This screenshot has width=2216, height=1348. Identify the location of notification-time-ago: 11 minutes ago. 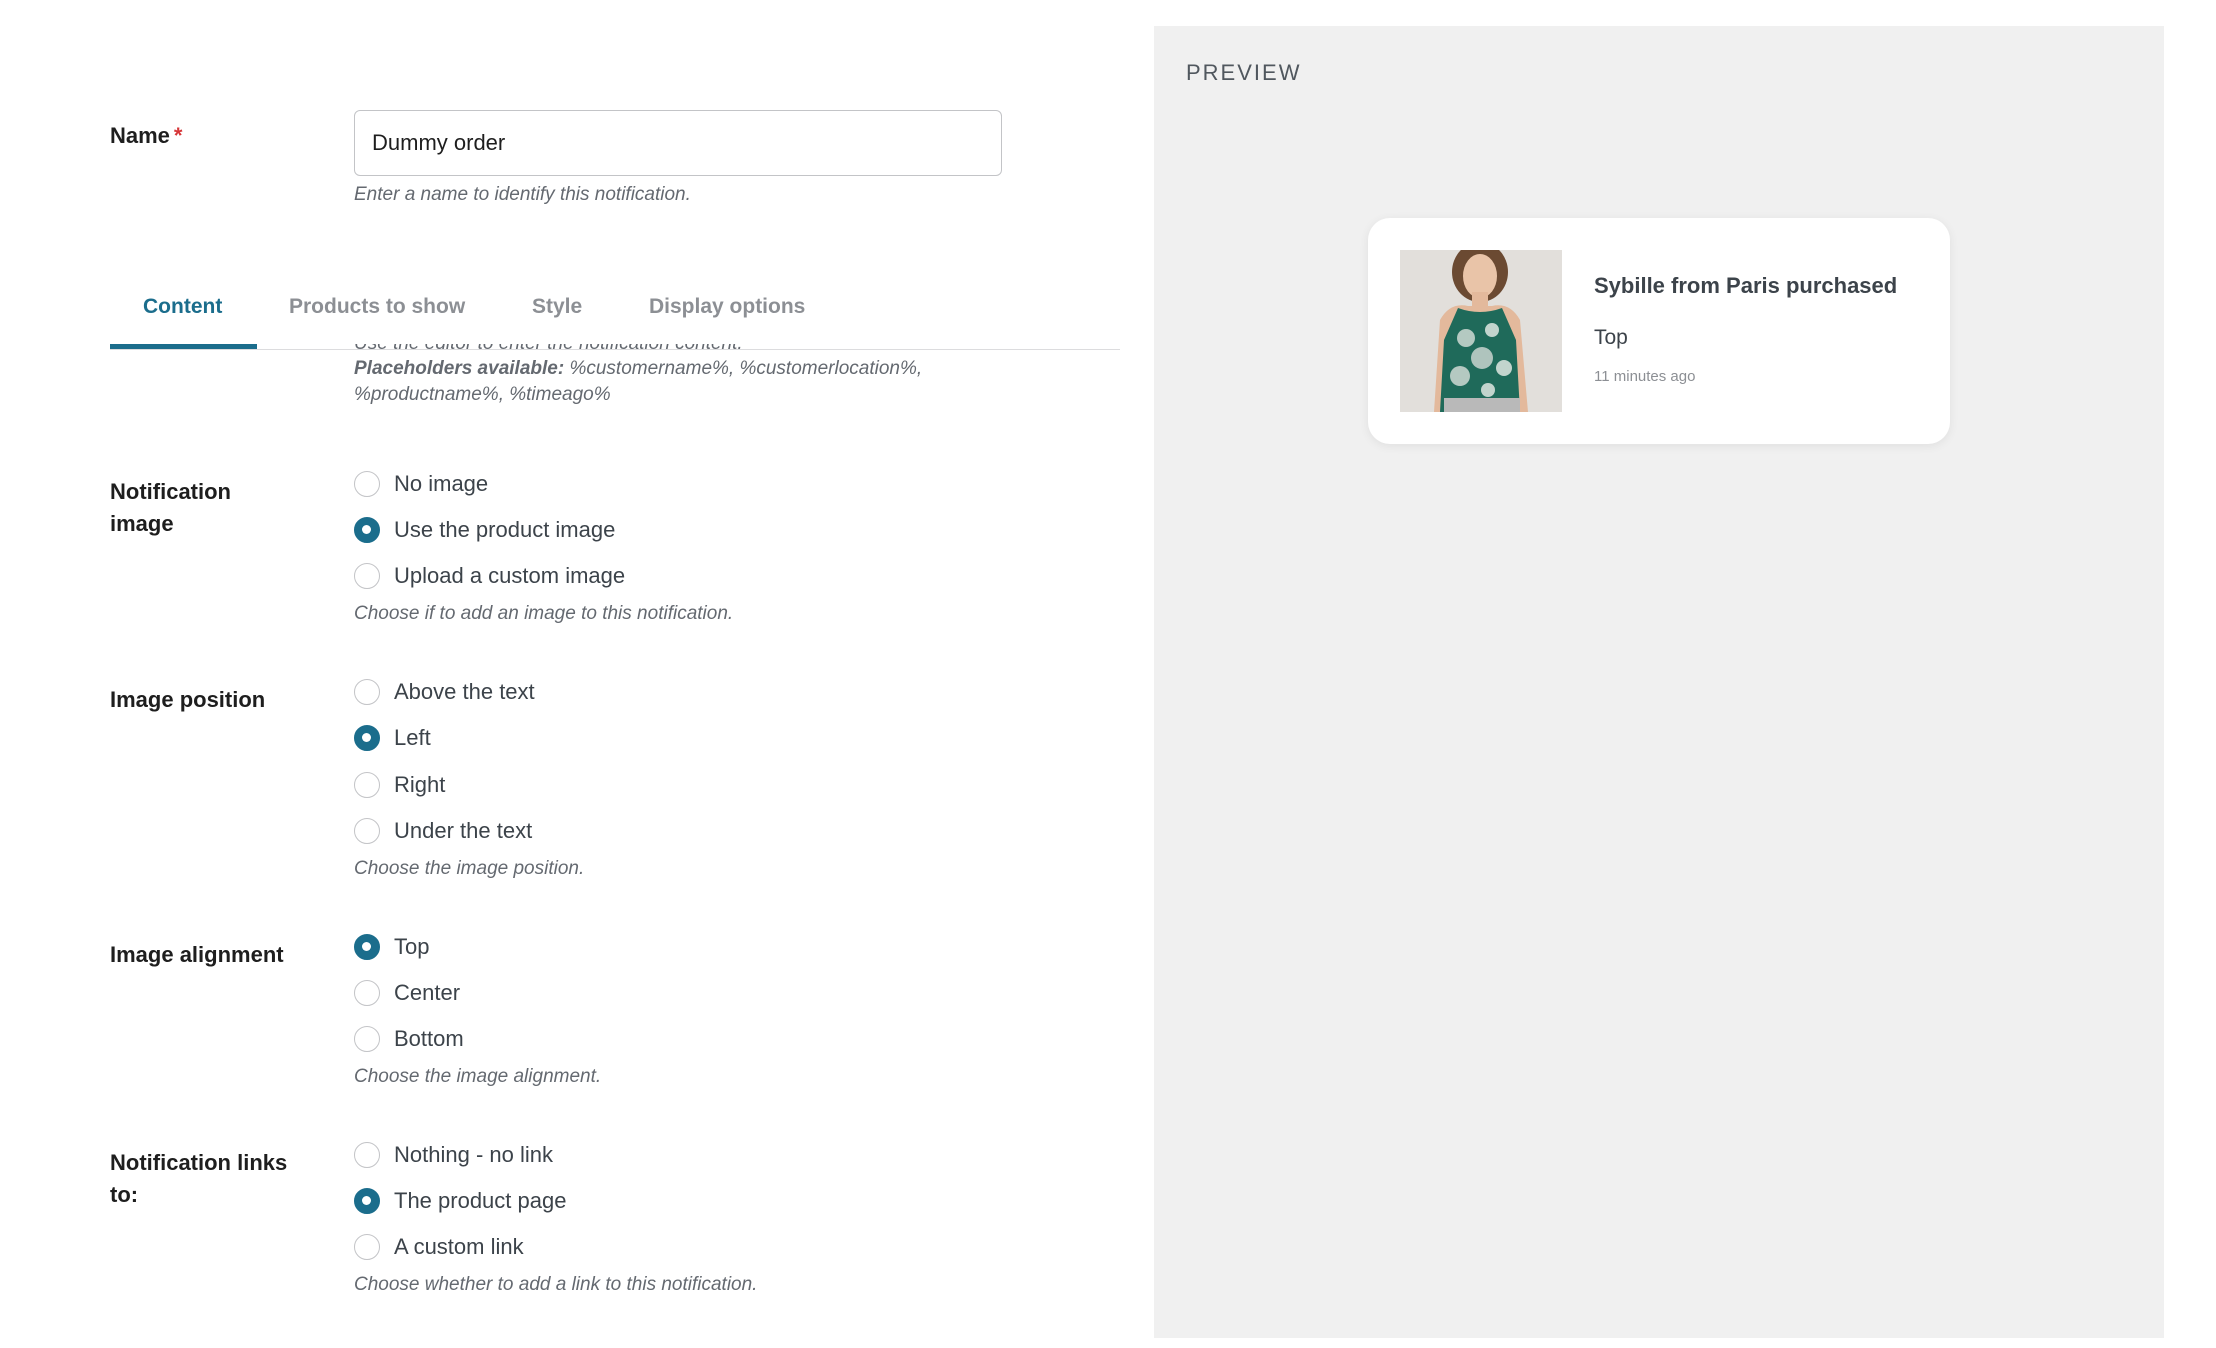
(1645, 376).